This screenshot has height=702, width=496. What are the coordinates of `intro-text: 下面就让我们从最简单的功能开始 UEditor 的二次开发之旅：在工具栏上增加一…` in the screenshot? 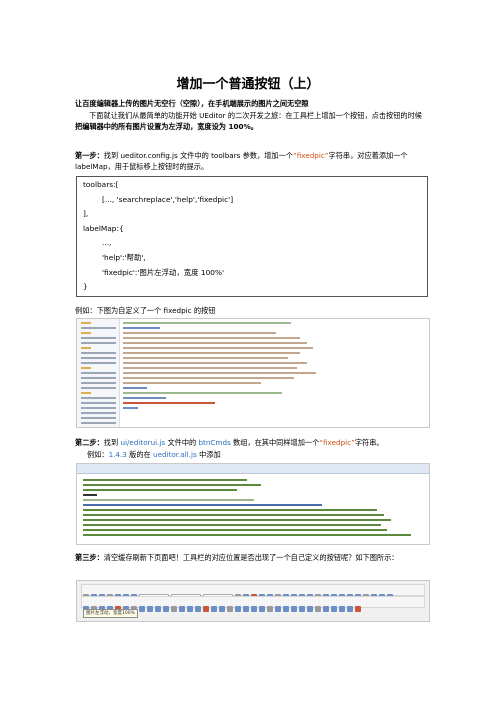 It's located at (255, 115).